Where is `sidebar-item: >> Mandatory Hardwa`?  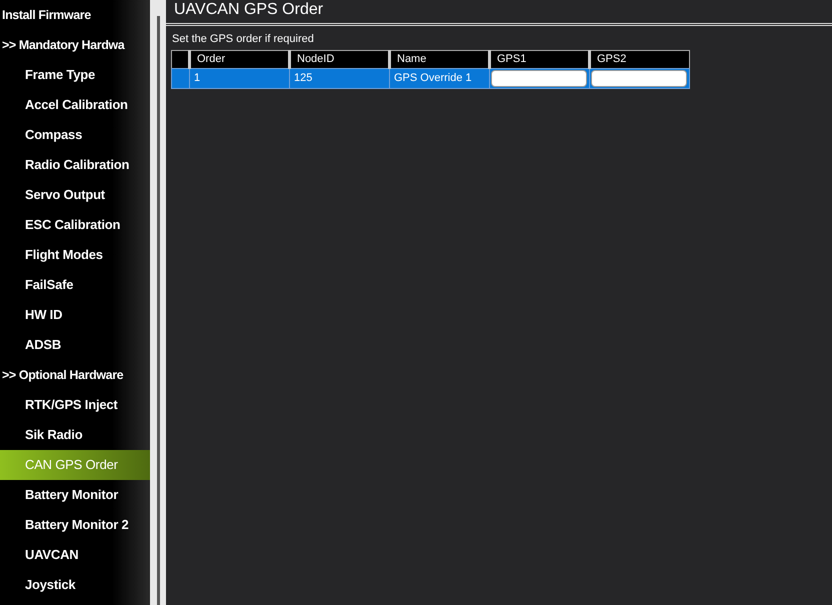 sidebar-item: >> Mandatory Hardwa is located at coordinates (75, 45).